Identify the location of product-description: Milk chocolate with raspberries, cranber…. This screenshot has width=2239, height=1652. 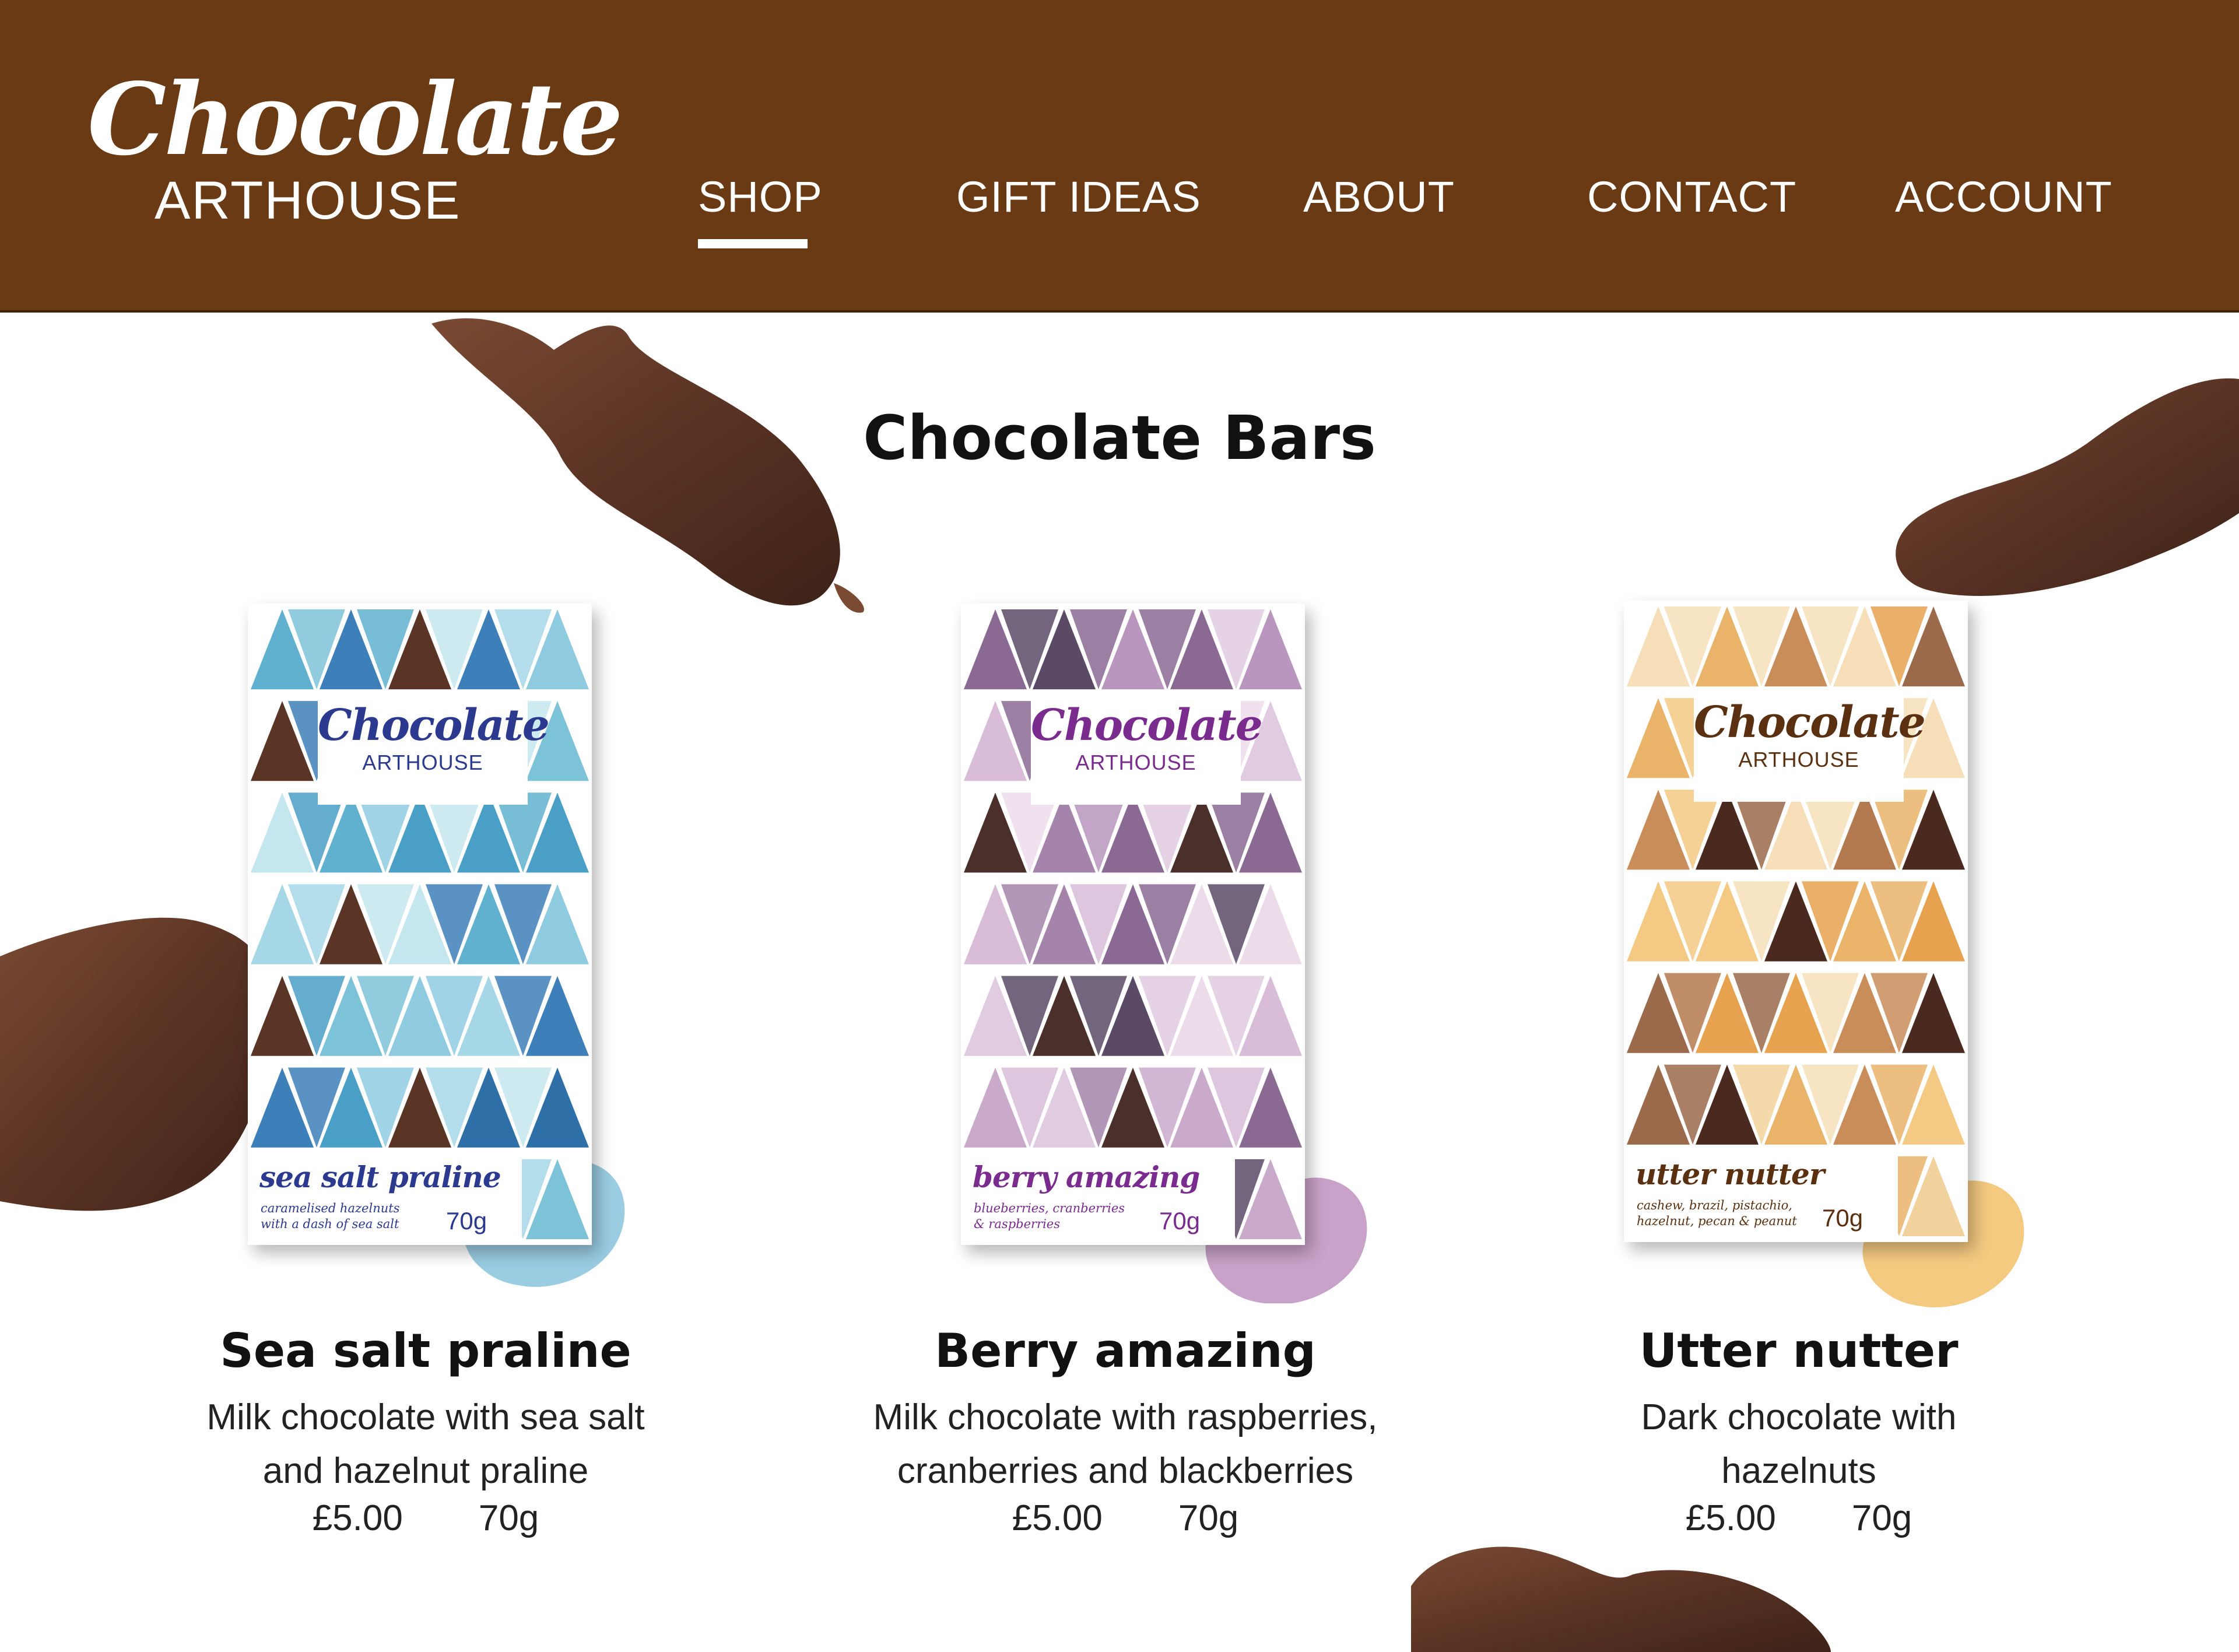
(1126, 1444).